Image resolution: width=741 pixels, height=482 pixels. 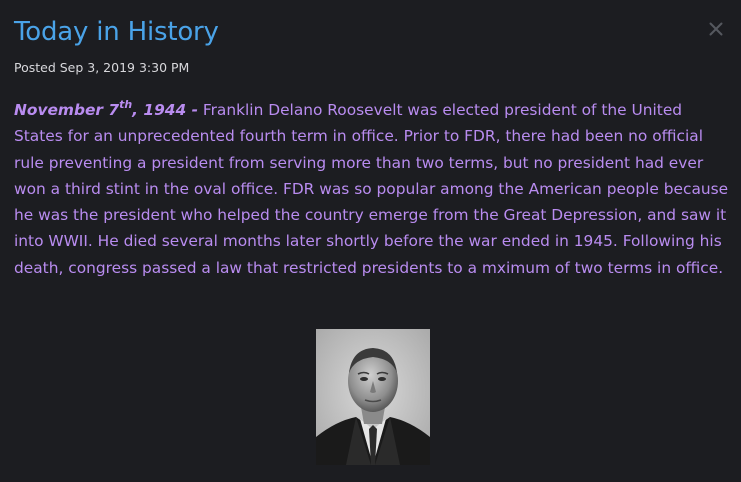 What do you see at coordinates (116, 32) in the screenshot?
I see `modal-title: Today in History` at bounding box center [116, 32].